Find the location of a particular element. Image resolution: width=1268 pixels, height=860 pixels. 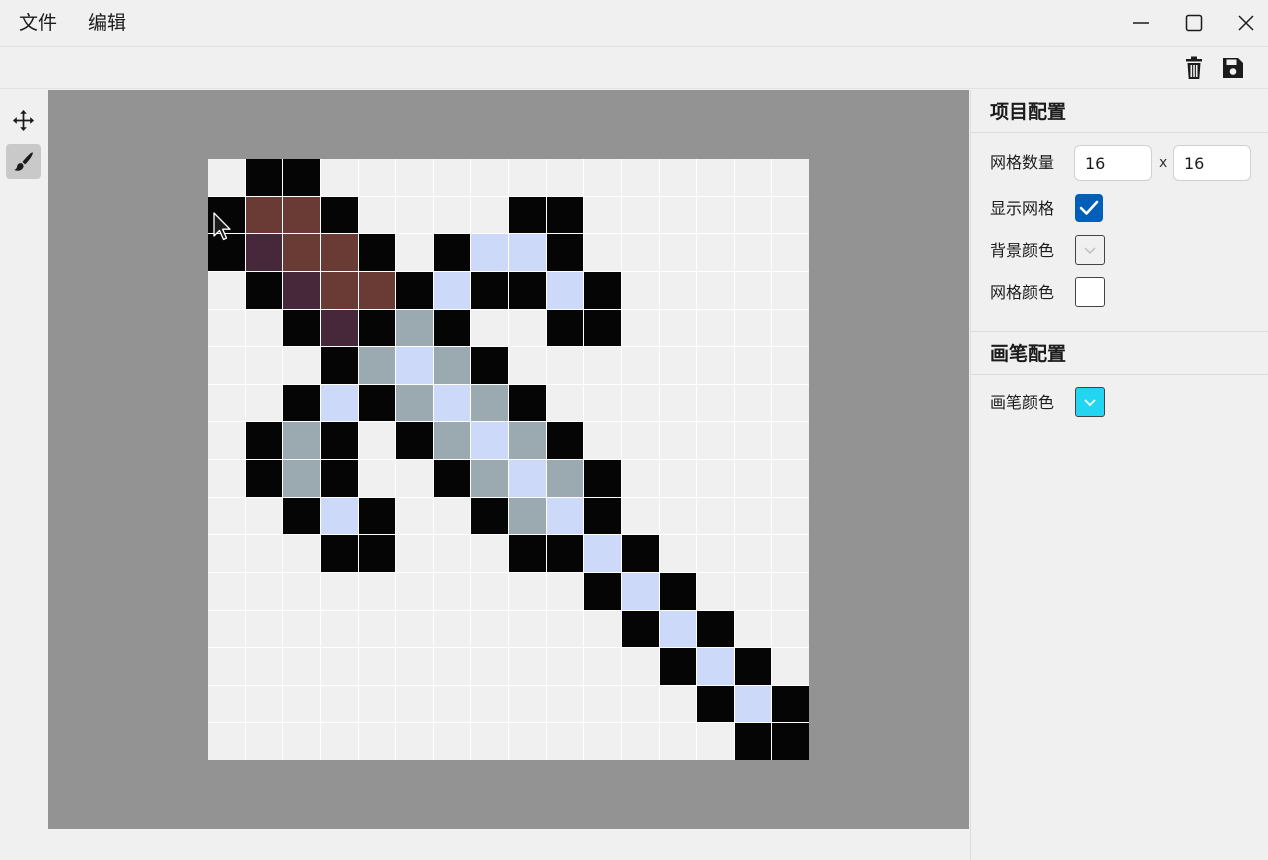

save-button is located at coordinates (1234, 69).